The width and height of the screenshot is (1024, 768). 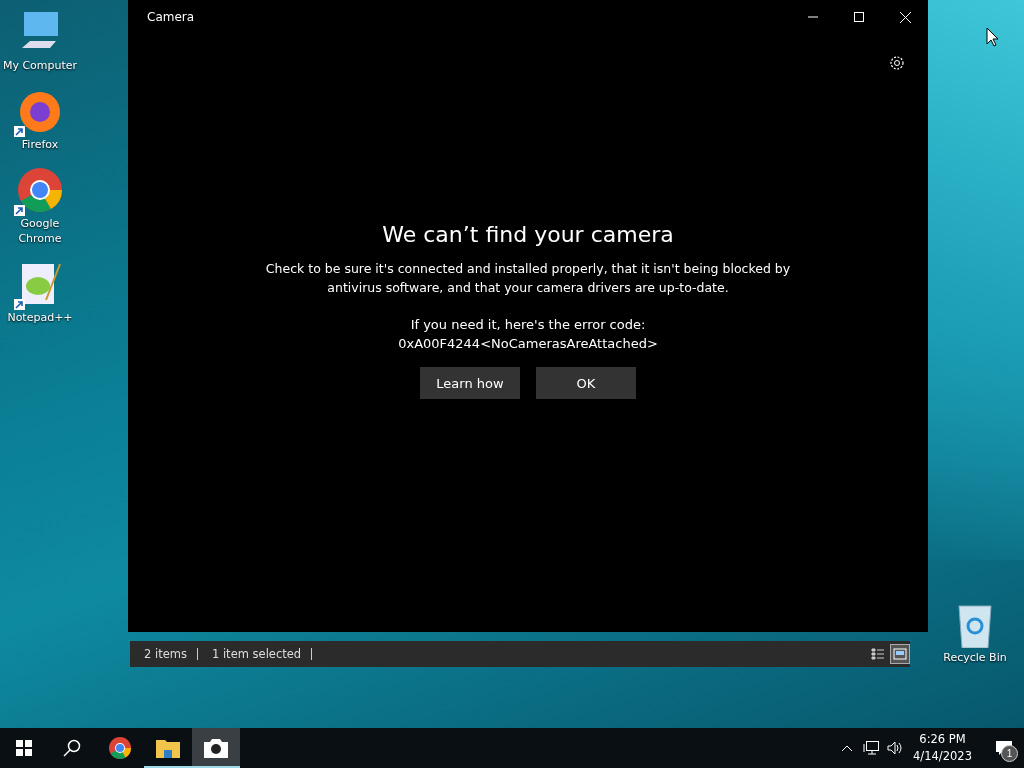 What do you see at coordinates (897, 63) in the screenshot?
I see `settings-icon` at bounding box center [897, 63].